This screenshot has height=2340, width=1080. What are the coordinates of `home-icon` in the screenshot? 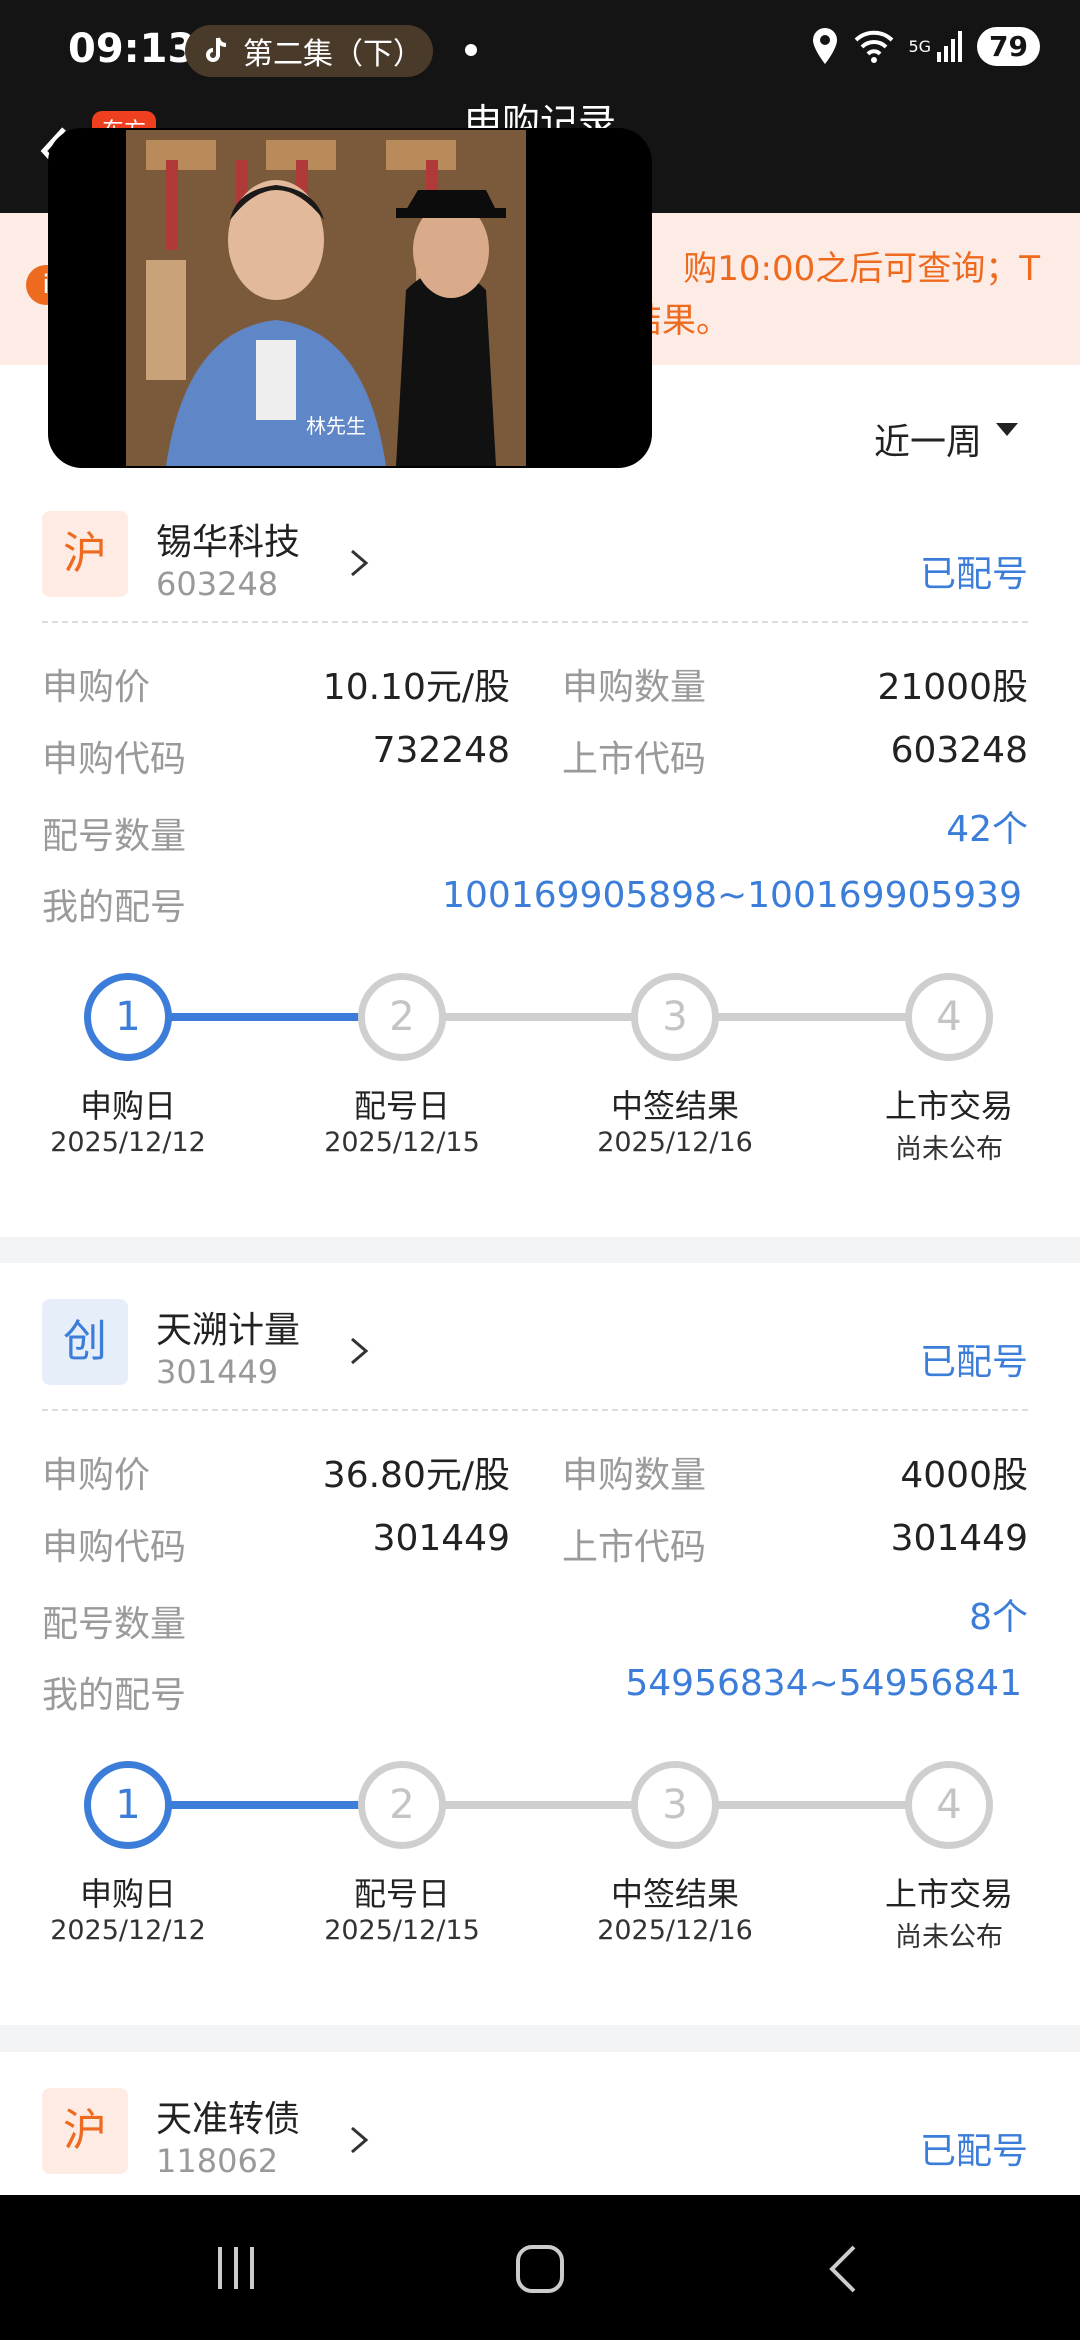 It's located at (540, 2269).